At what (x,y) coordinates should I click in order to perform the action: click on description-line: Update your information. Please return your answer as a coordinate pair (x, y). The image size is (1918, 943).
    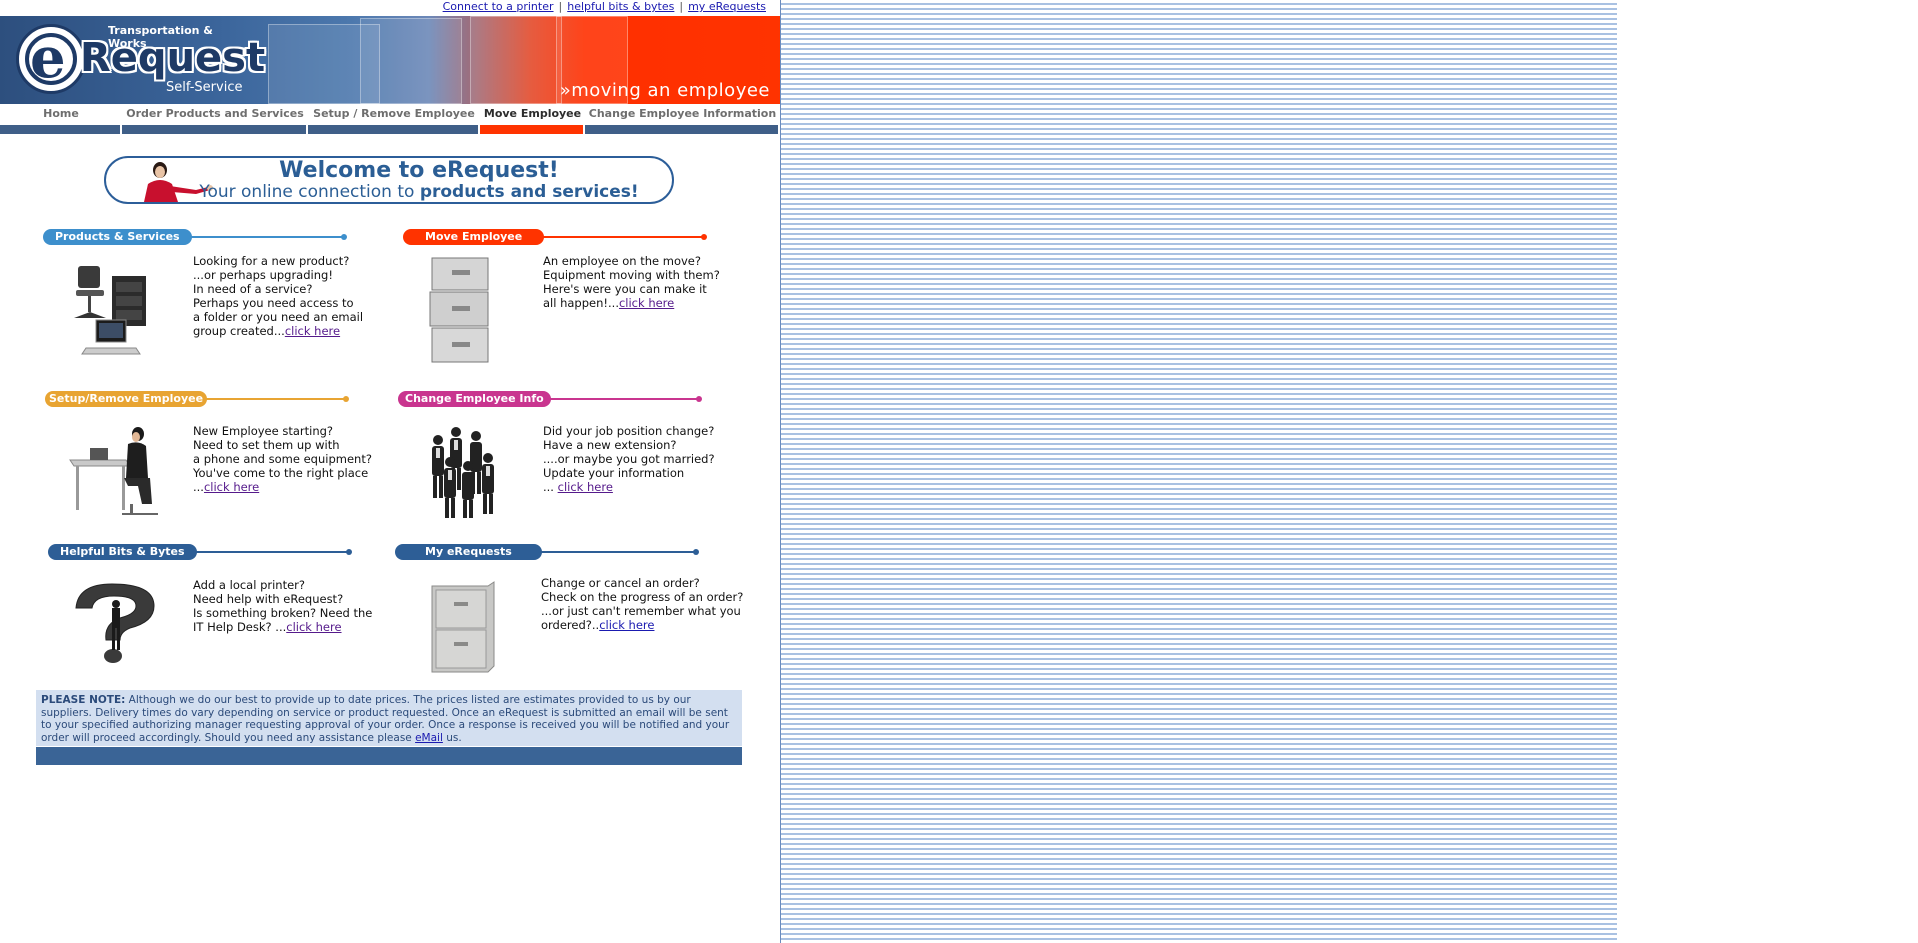
    Looking at the image, I should click on (614, 473).